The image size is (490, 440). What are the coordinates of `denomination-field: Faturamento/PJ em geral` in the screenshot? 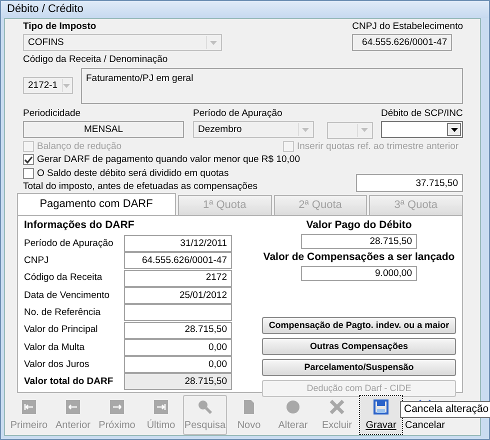 It's located at (272, 86).